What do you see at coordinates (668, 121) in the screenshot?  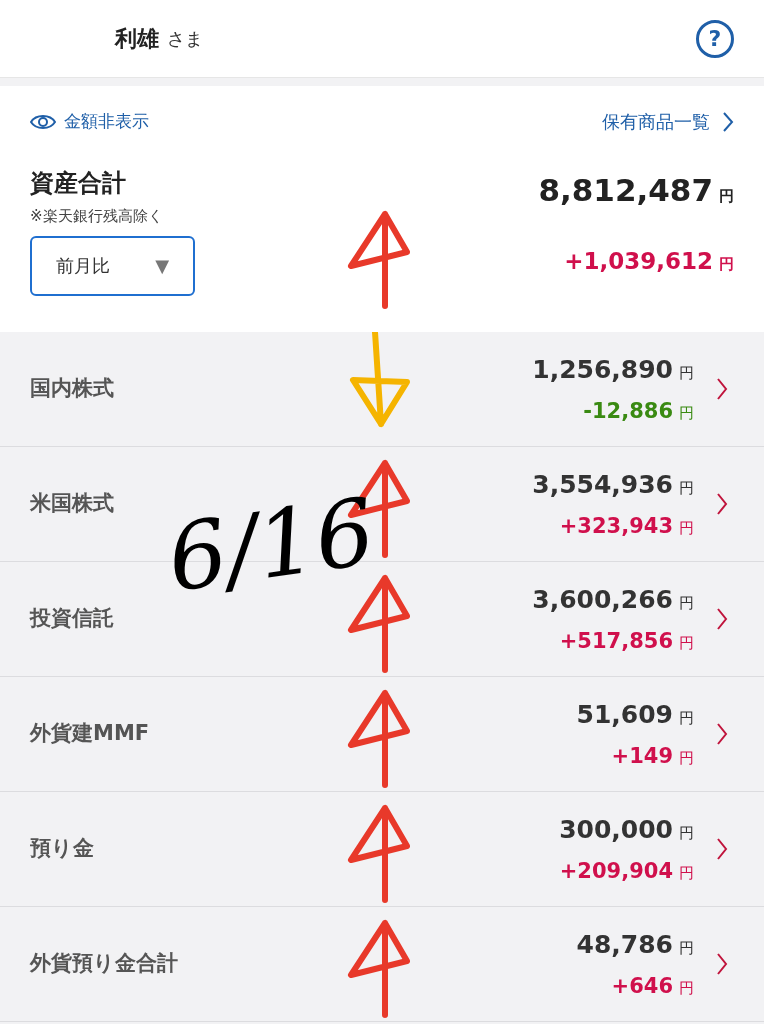 I see `holdings-link: 保有商品一覧` at bounding box center [668, 121].